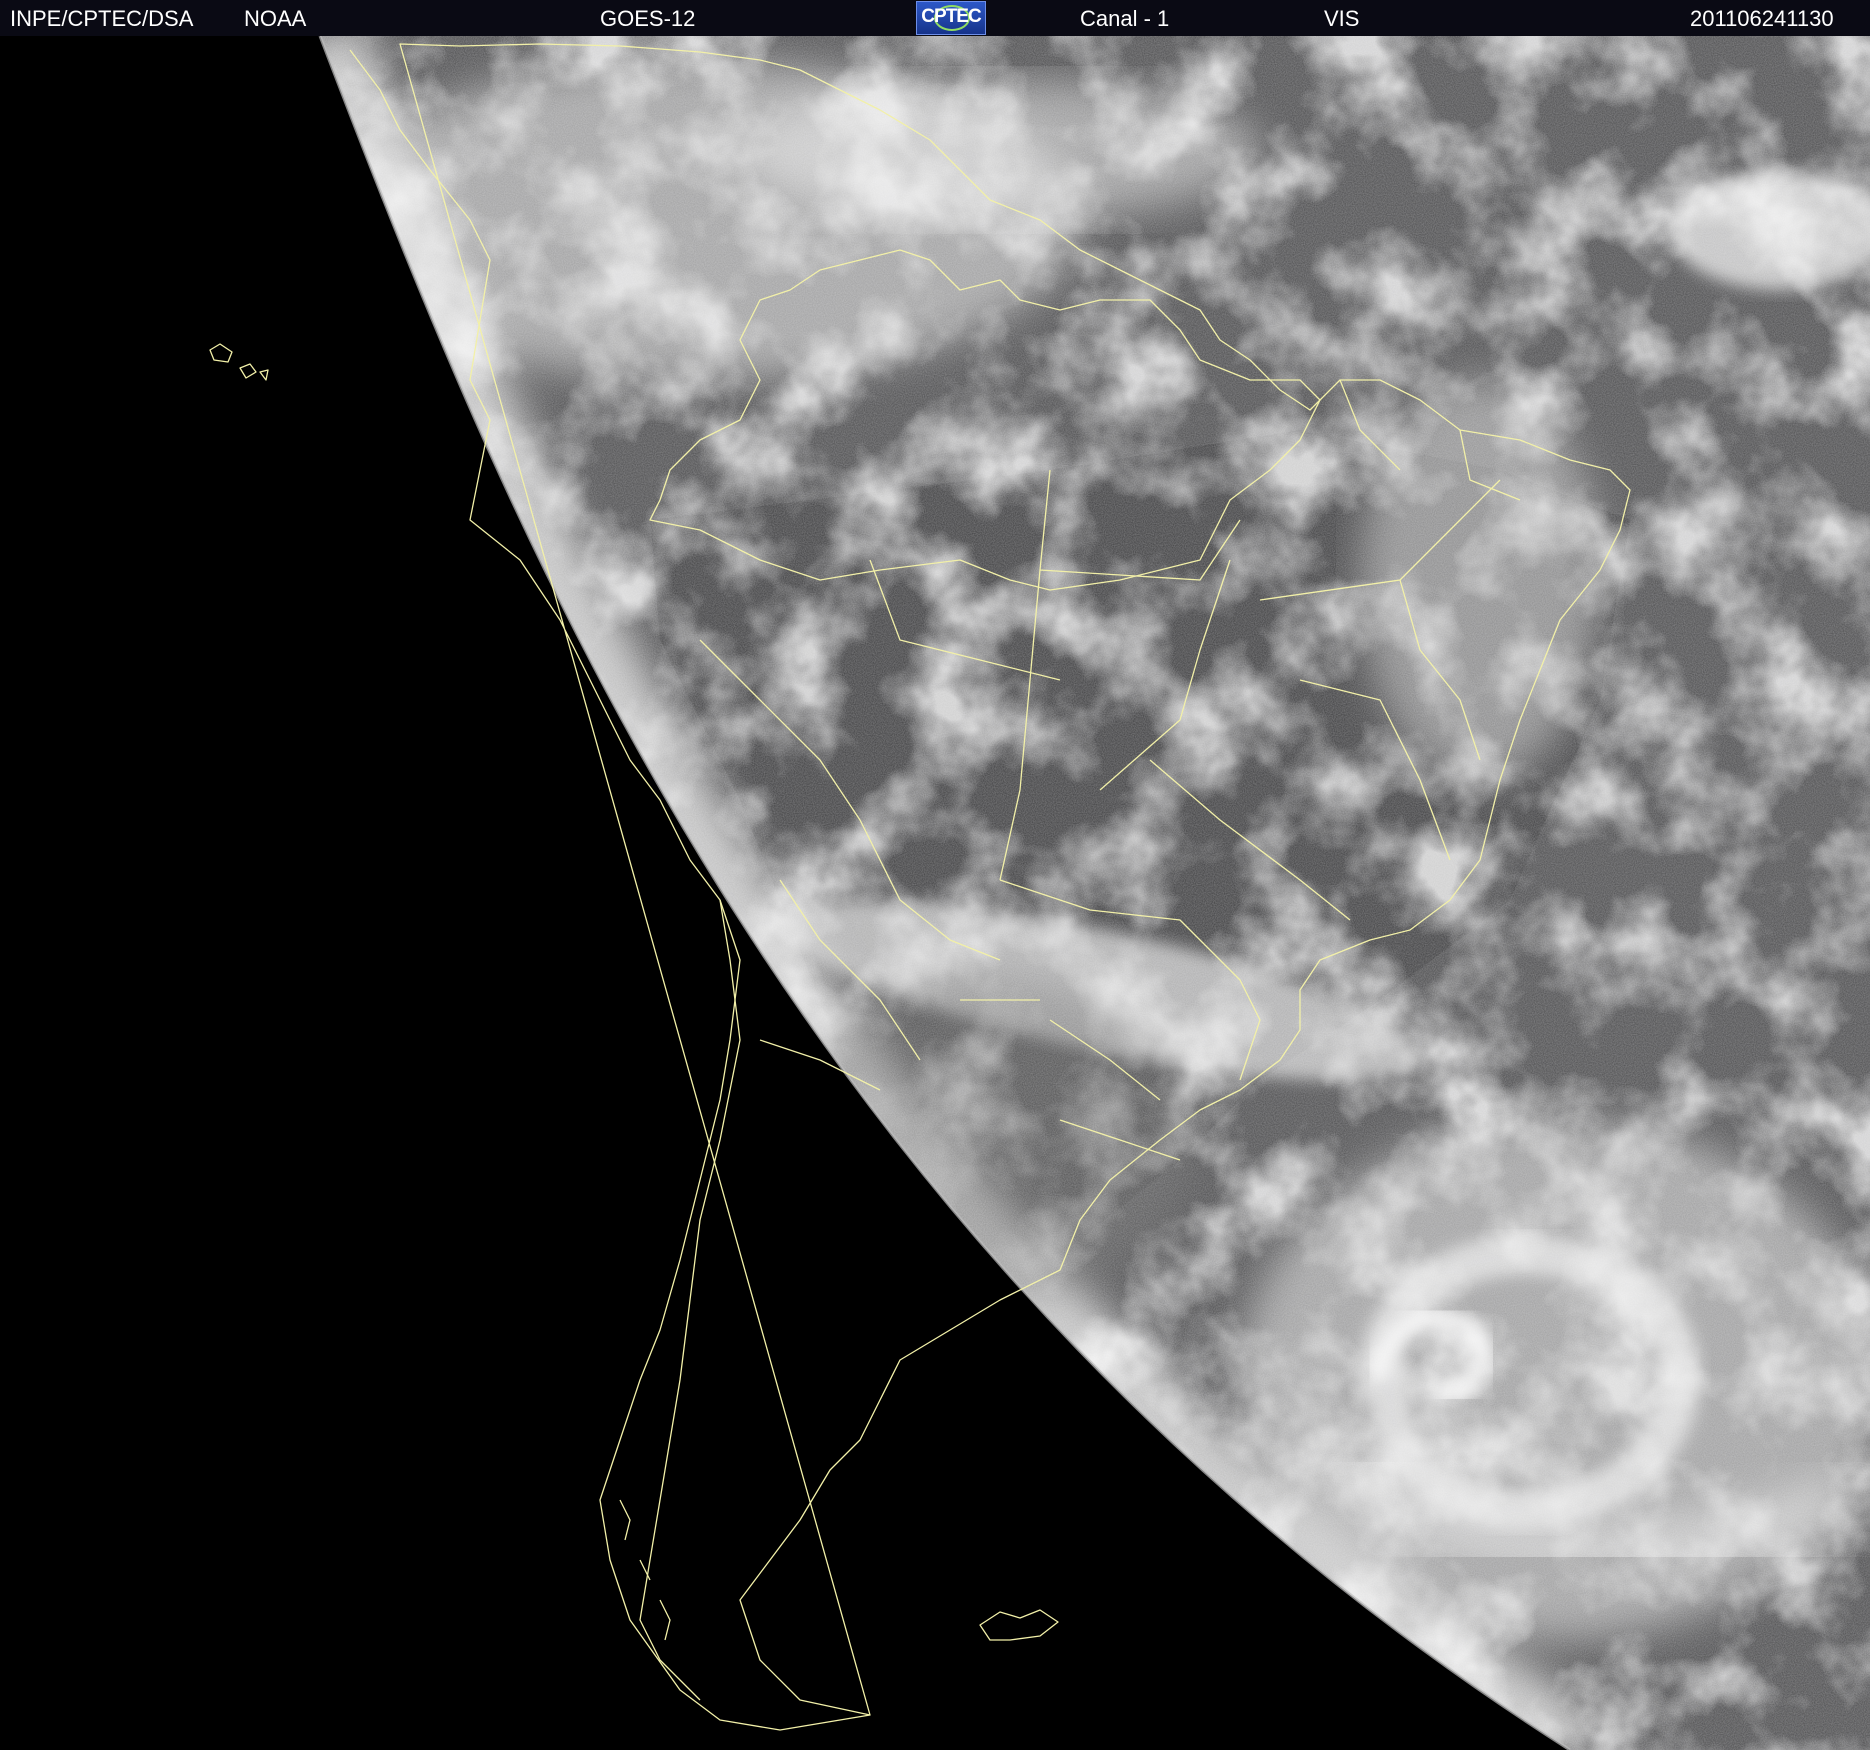 The image size is (1870, 1750). I want to click on source-label: INPE/CPTEC/DSA, so click(102, 18).